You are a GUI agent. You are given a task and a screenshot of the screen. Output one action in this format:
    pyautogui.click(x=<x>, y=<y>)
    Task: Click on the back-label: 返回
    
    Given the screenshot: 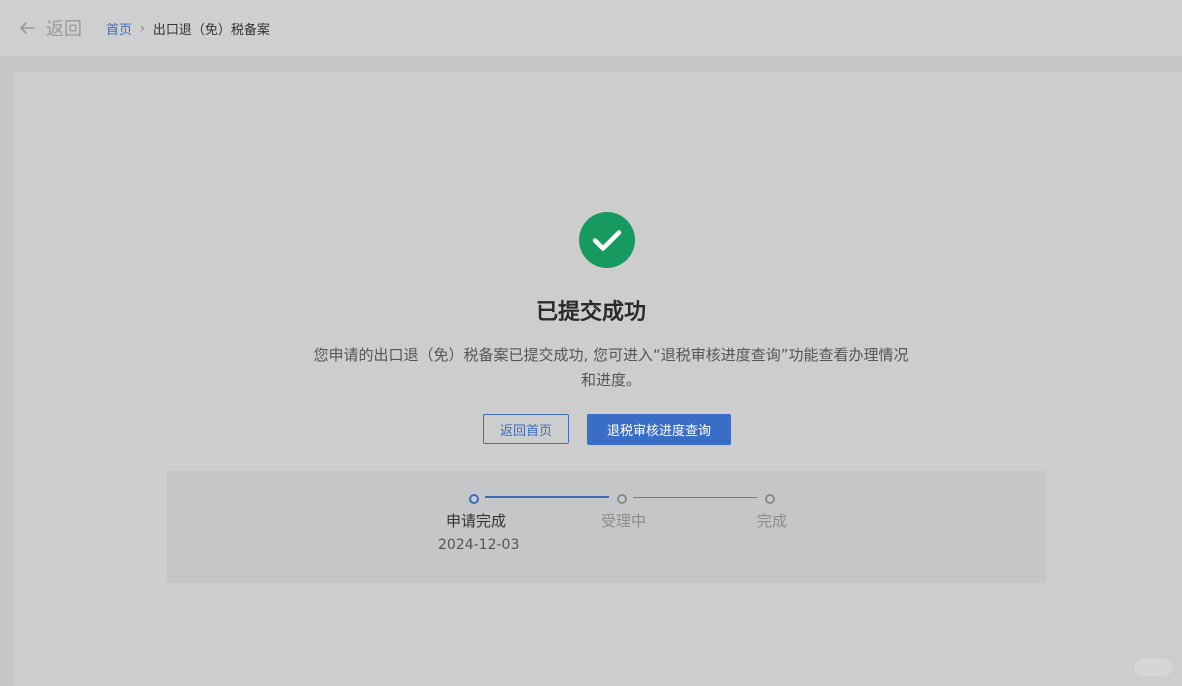 What is the action you would take?
    pyautogui.click(x=64, y=29)
    